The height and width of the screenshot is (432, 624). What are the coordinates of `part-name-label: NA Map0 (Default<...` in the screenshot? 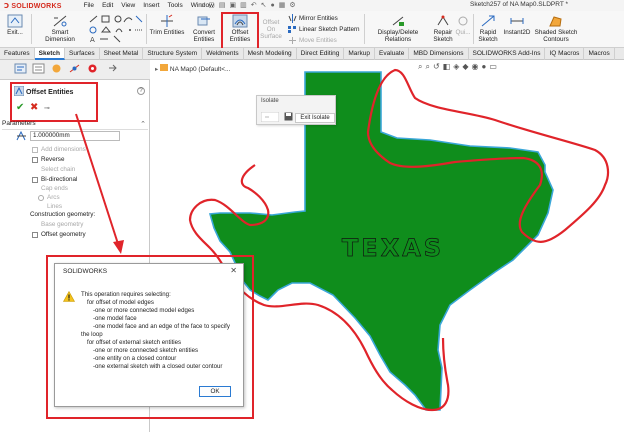 It's located at (200, 69).